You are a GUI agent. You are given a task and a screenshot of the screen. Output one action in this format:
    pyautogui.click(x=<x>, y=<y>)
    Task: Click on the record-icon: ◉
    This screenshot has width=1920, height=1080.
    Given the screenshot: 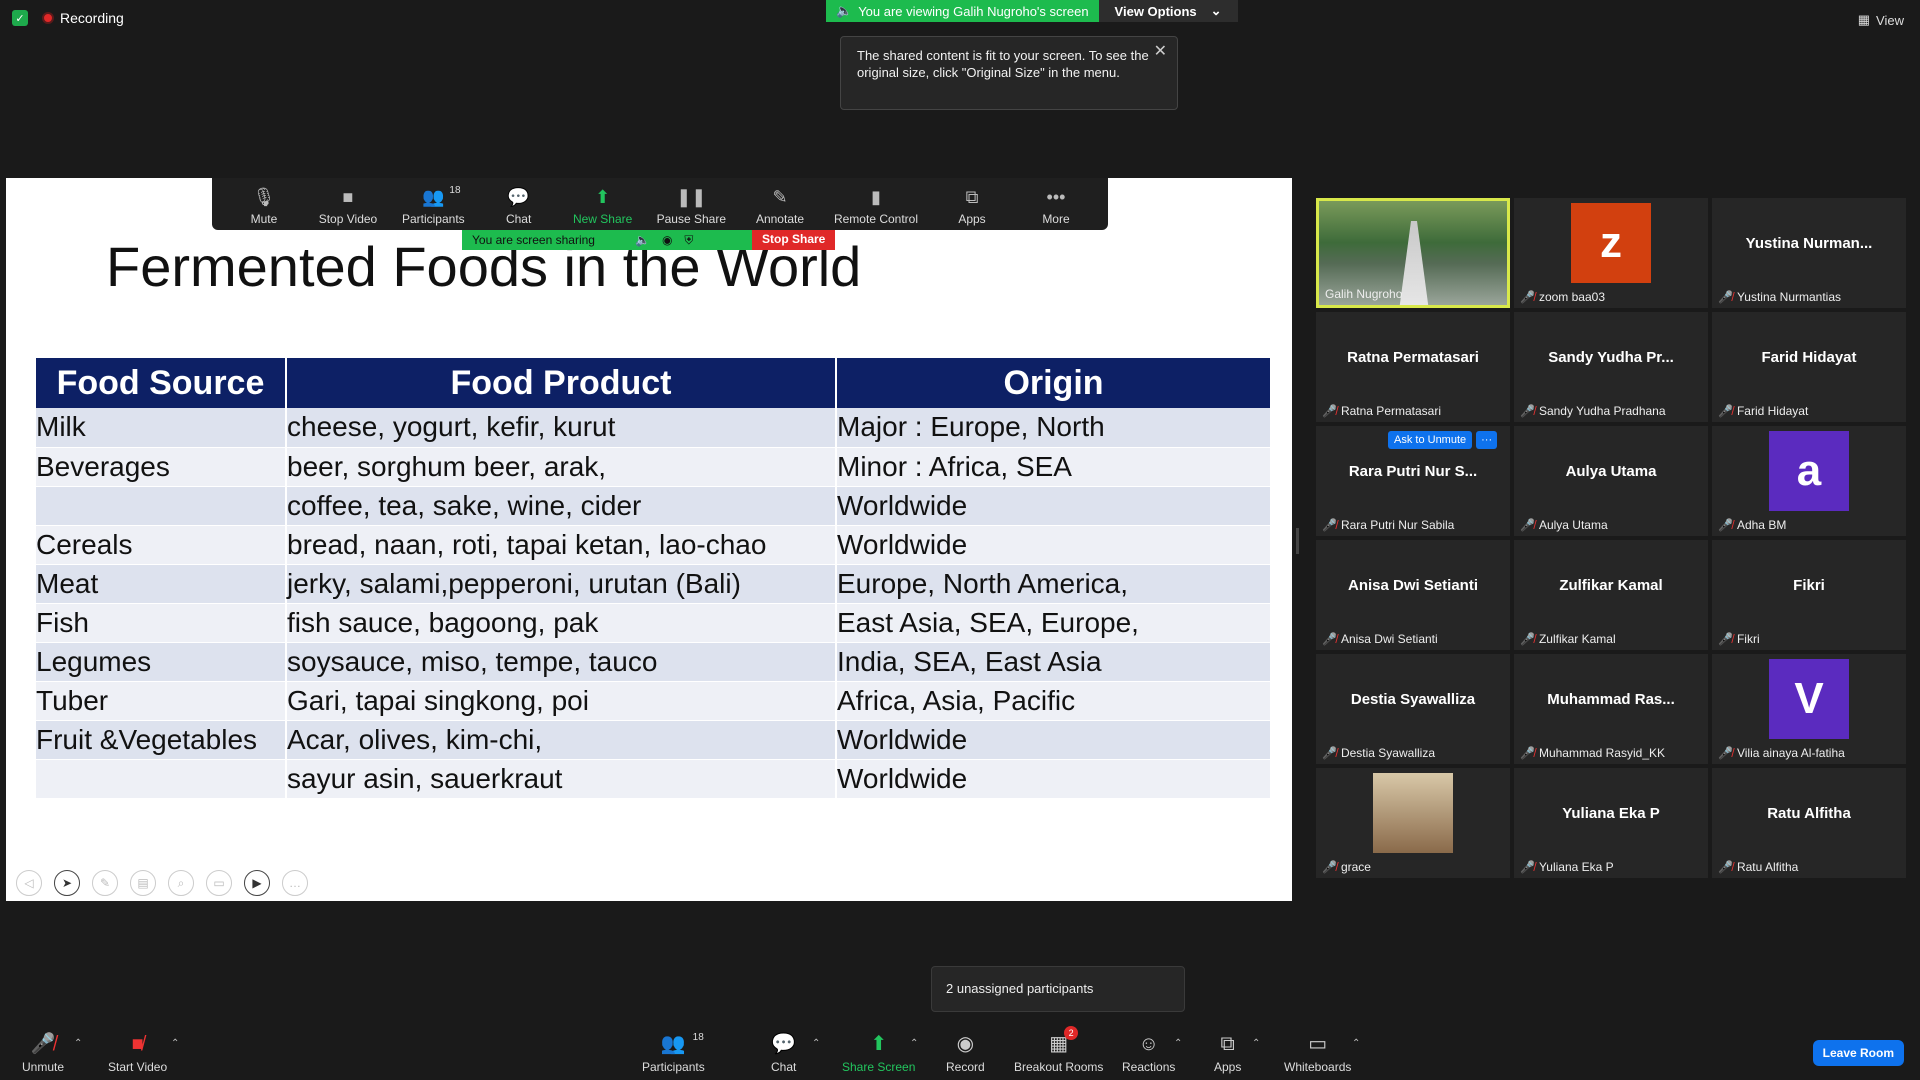 What is the action you would take?
    pyautogui.click(x=667, y=240)
    